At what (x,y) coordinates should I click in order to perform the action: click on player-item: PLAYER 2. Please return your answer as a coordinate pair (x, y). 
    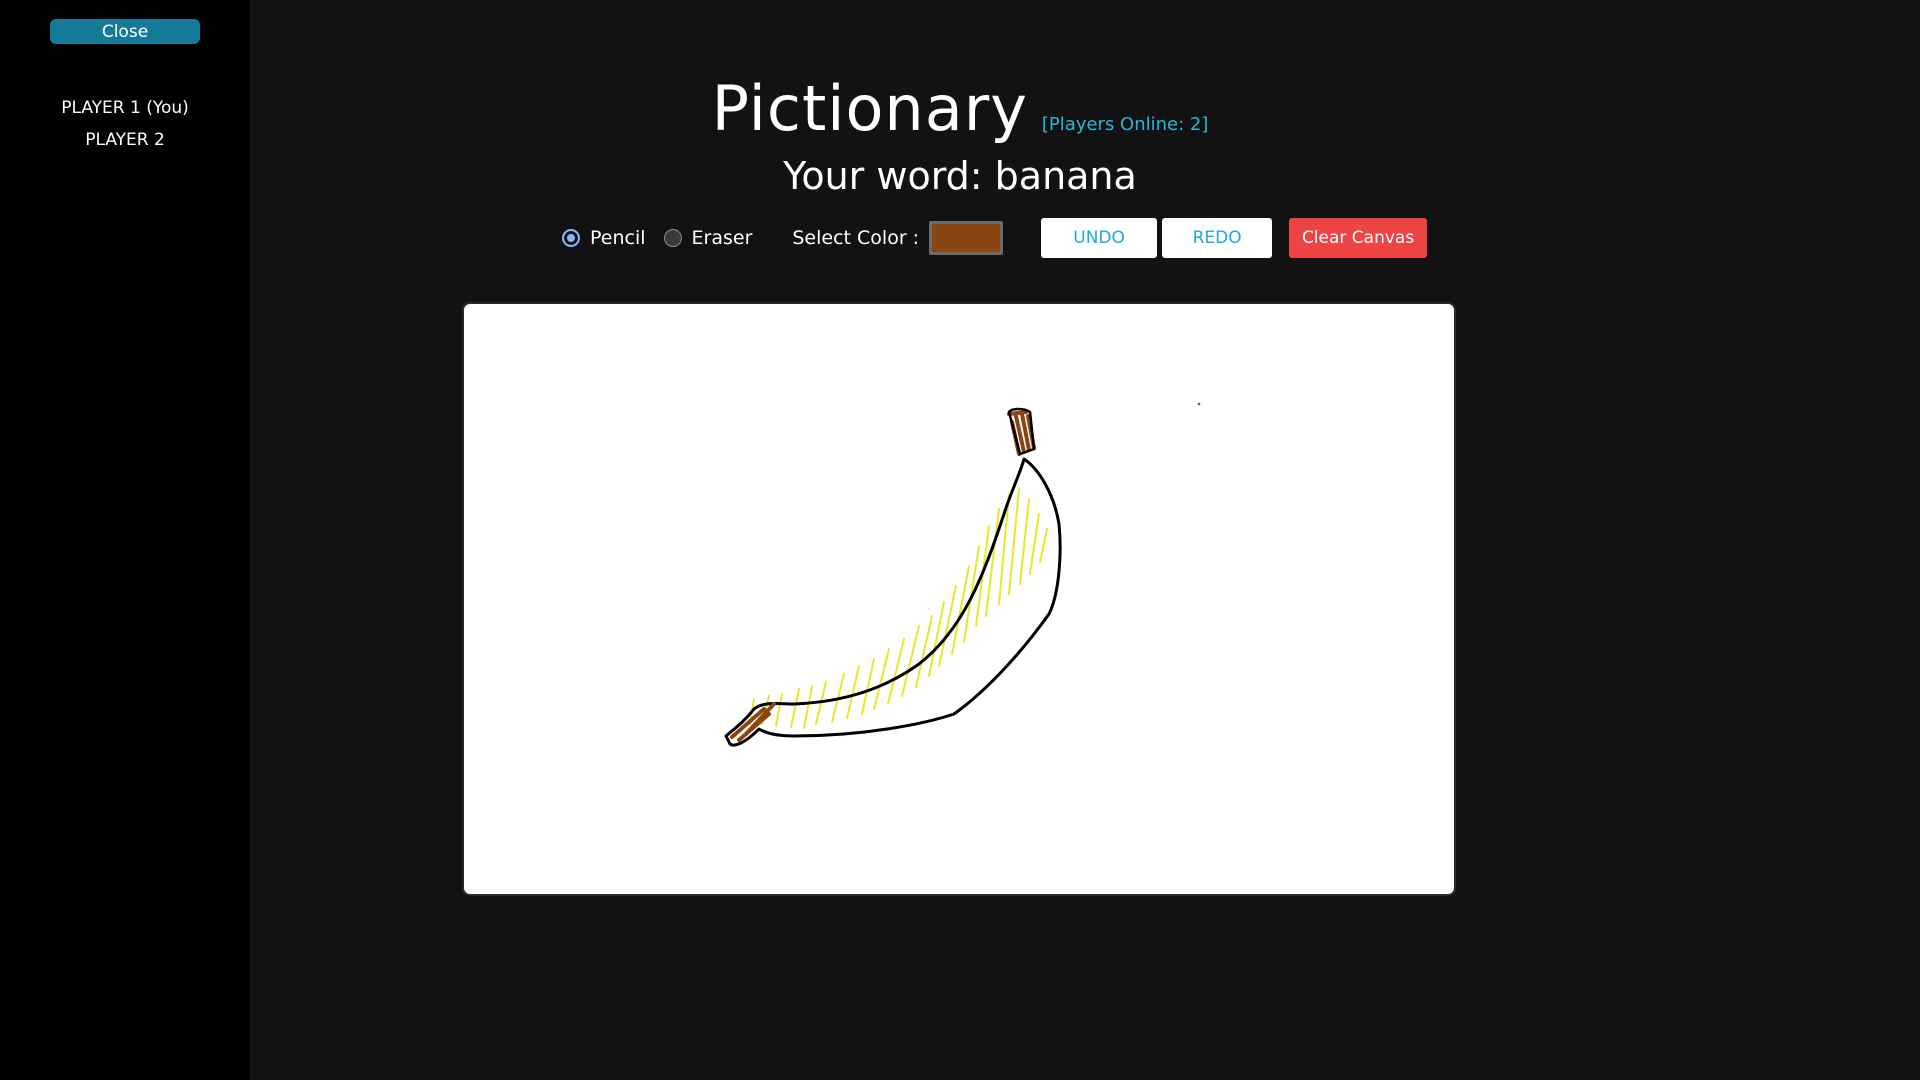
    Looking at the image, I should click on (125, 140).